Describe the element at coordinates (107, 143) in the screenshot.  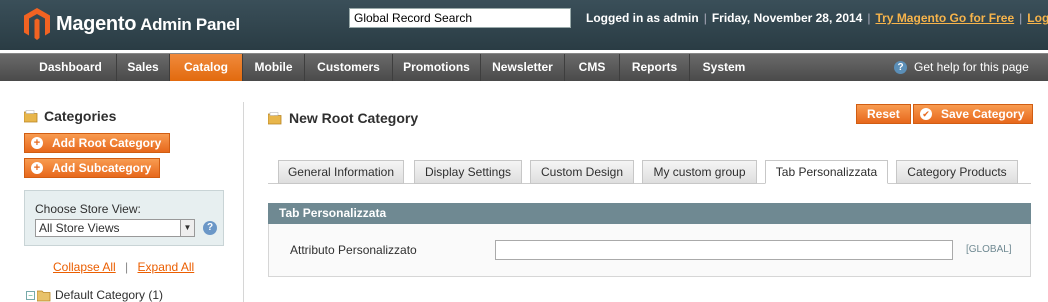
I see `add-root-category-label: Add Root Category` at that location.